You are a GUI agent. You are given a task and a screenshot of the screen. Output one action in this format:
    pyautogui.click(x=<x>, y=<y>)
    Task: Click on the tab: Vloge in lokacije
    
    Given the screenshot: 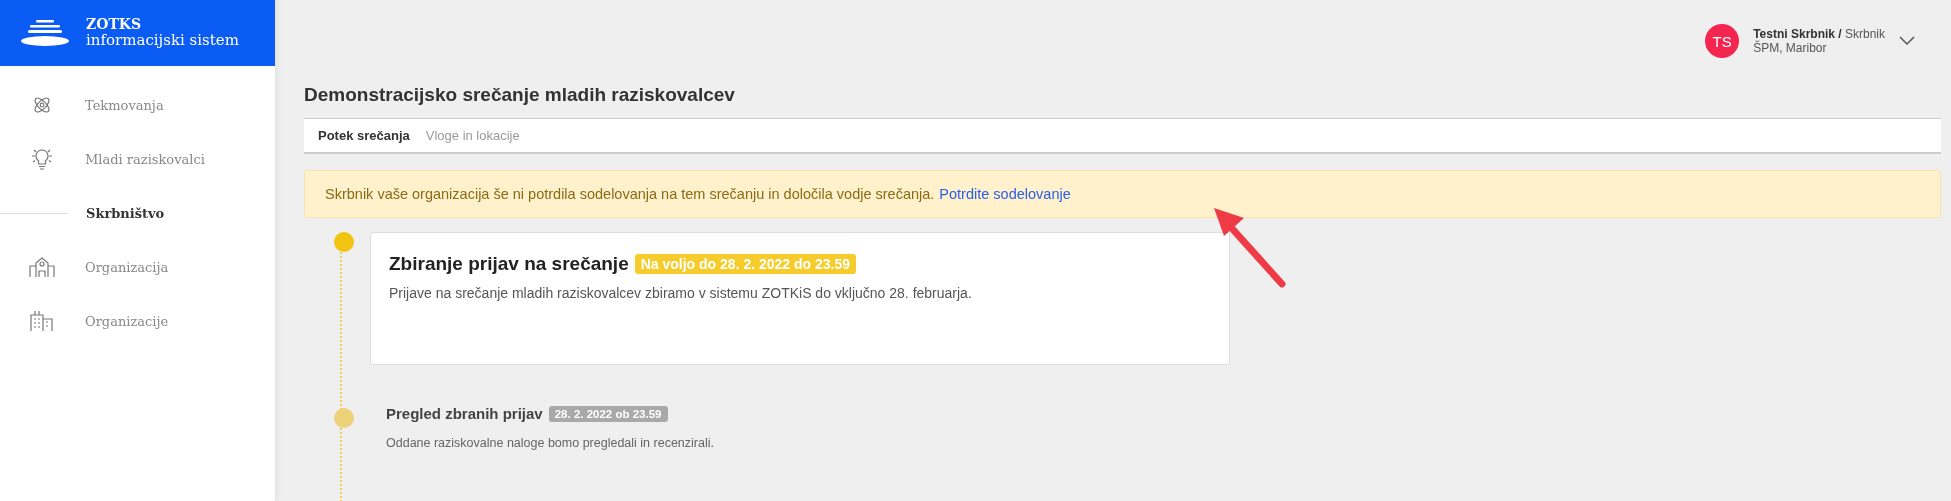 What is the action you would take?
    pyautogui.click(x=472, y=135)
    